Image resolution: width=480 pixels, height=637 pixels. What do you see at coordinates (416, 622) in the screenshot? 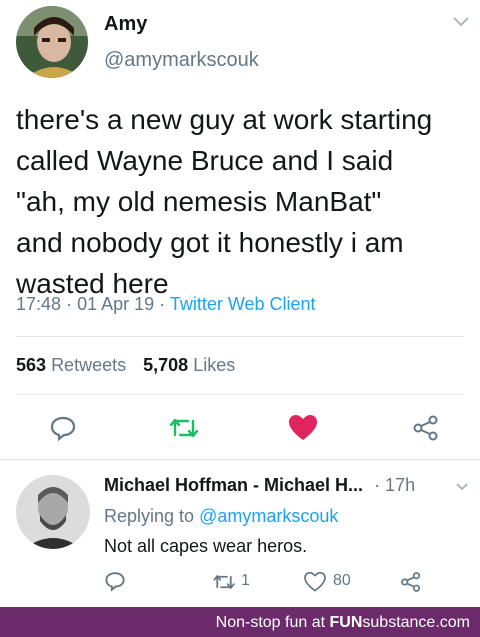
I see `watermark-suffix: substance.com` at bounding box center [416, 622].